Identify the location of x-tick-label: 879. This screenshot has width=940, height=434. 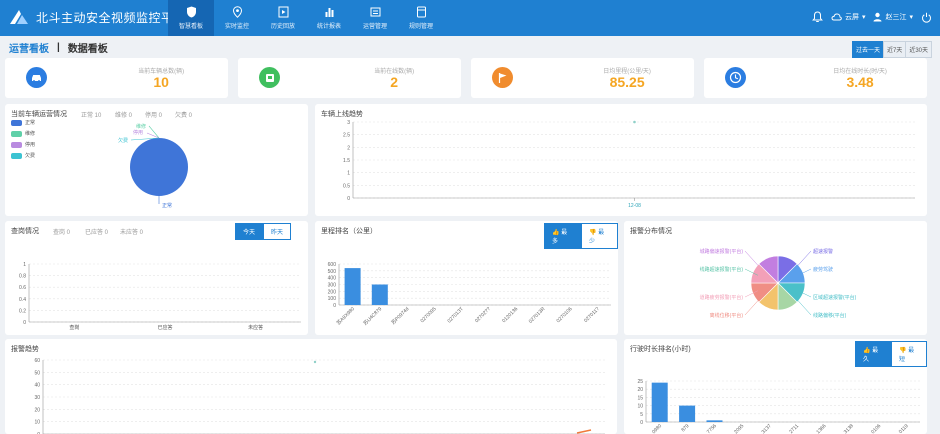
(685, 428).